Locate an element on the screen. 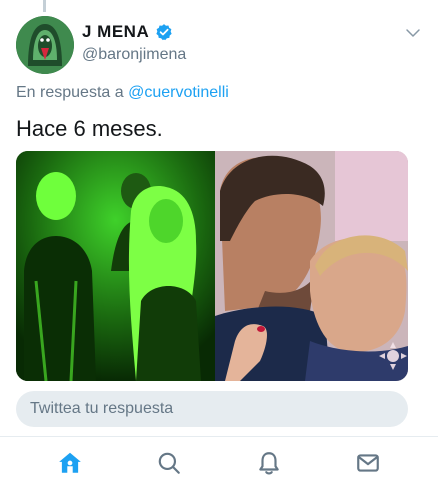 The height and width of the screenshot is (489, 438). tab-search is located at coordinates (169, 463).